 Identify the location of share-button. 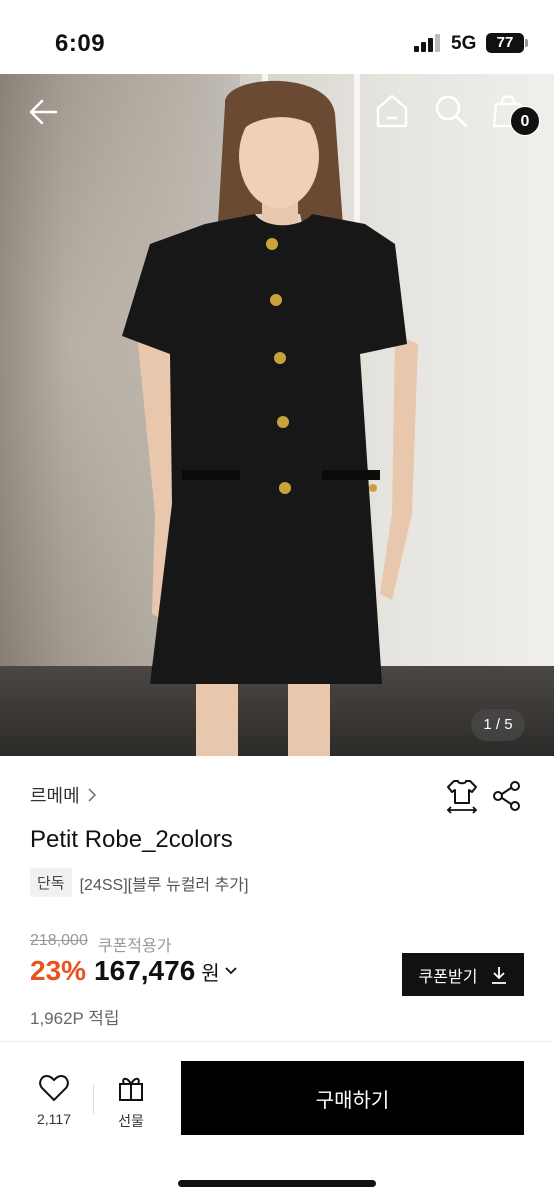
(507, 796).